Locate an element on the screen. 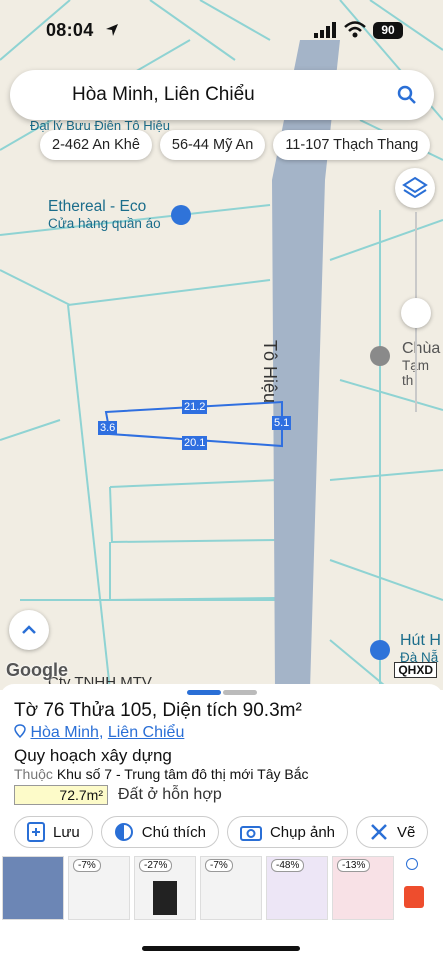 The image size is (443, 960). legend-label: Chú thích is located at coordinates (173, 832).